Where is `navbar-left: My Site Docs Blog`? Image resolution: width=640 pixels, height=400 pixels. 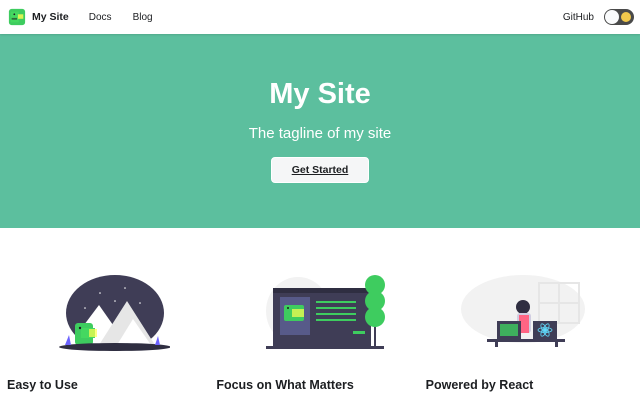
navbar-left: My Site Docs Blog is located at coordinates (91, 17).